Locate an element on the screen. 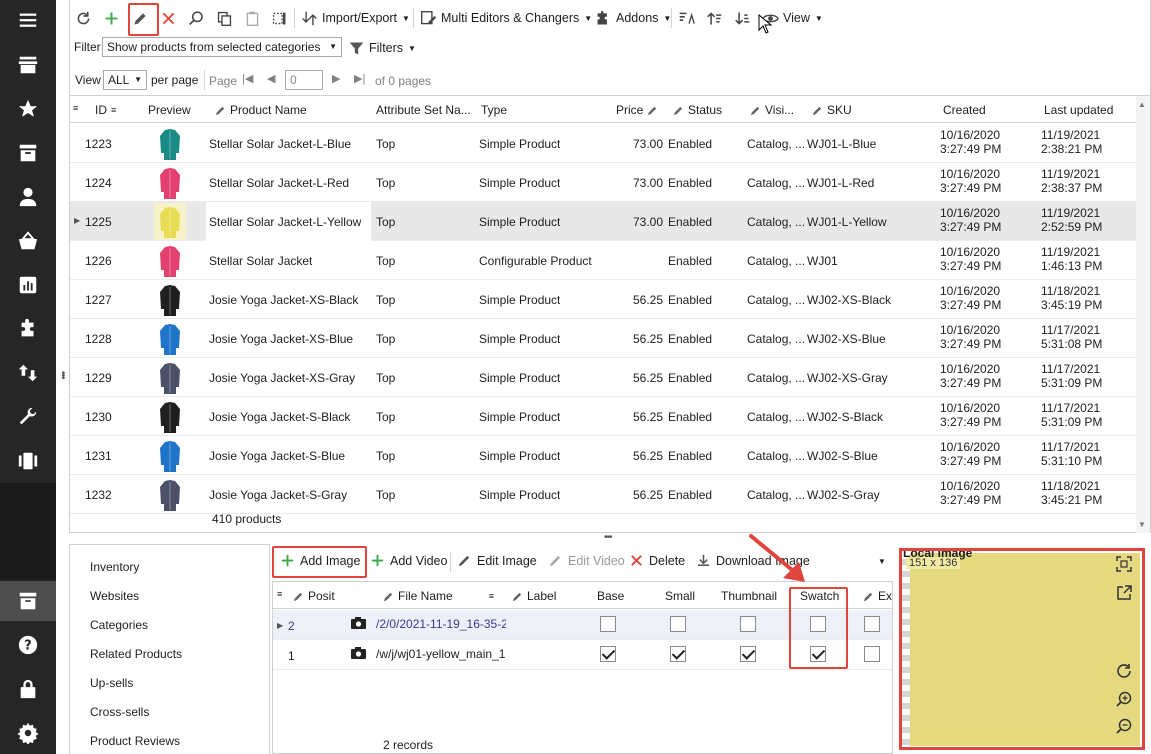 The image size is (1151, 754). duplicate-icon is located at coordinates (279, 18).